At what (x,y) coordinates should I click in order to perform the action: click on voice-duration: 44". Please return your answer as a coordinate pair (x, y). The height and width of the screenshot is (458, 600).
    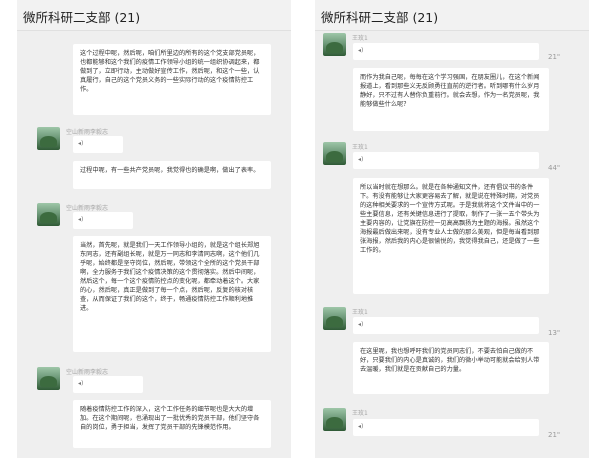
    Looking at the image, I should click on (554, 168).